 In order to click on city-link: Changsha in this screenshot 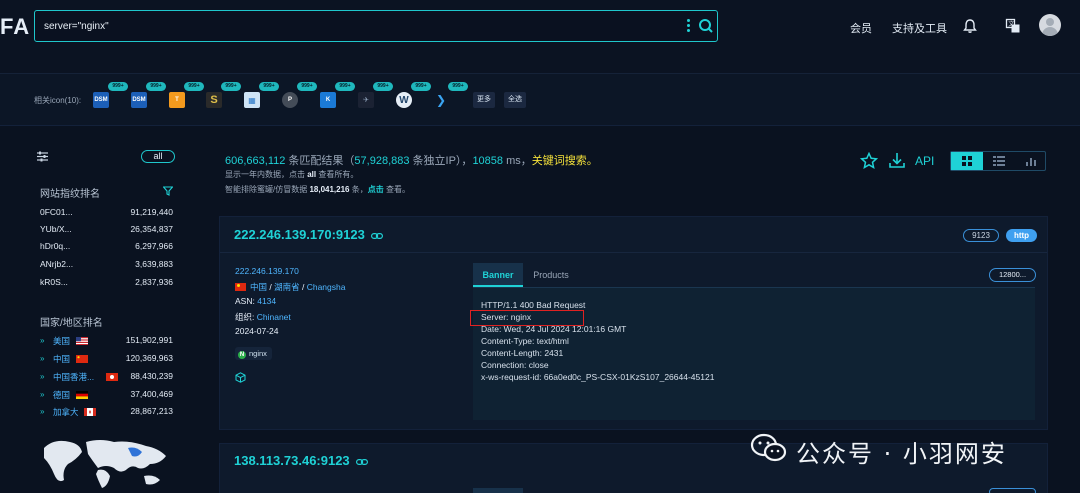, I will do `click(326, 287)`.